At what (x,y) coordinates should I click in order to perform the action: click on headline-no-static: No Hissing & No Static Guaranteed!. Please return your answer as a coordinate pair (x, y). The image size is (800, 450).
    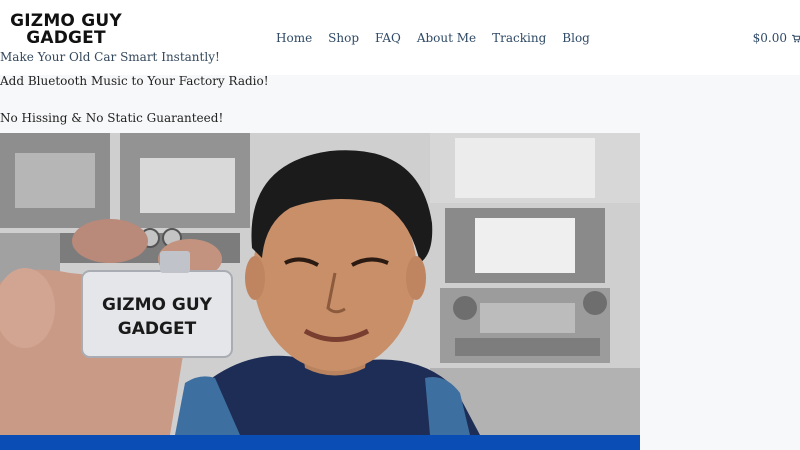
    Looking at the image, I should click on (112, 118).